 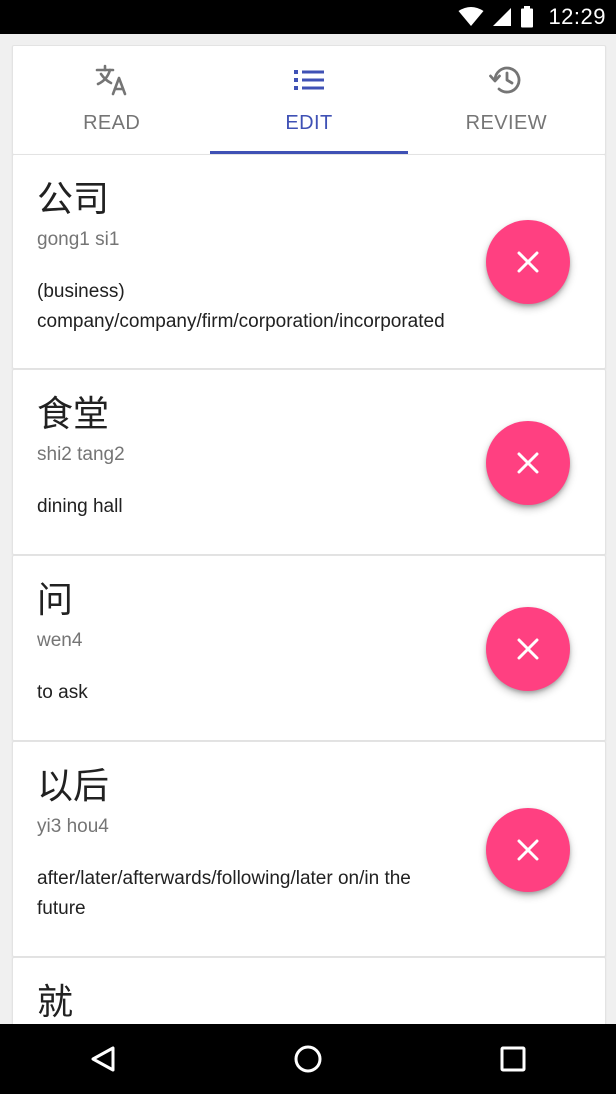 I want to click on entry-hanzi: 公司, so click(x=73, y=199).